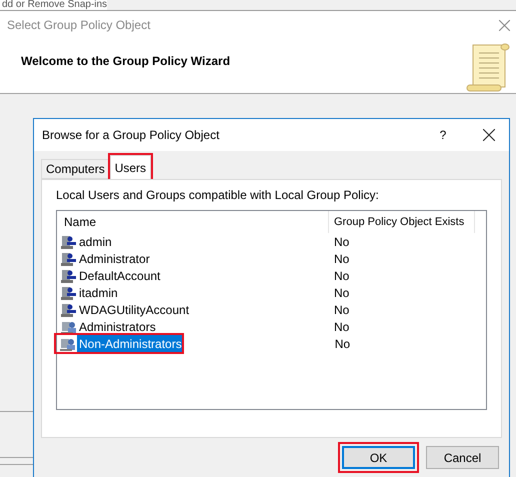 The image size is (516, 477). What do you see at coordinates (114, 259) in the screenshot?
I see `user-name: Administrator` at bounding box center [114, 259].